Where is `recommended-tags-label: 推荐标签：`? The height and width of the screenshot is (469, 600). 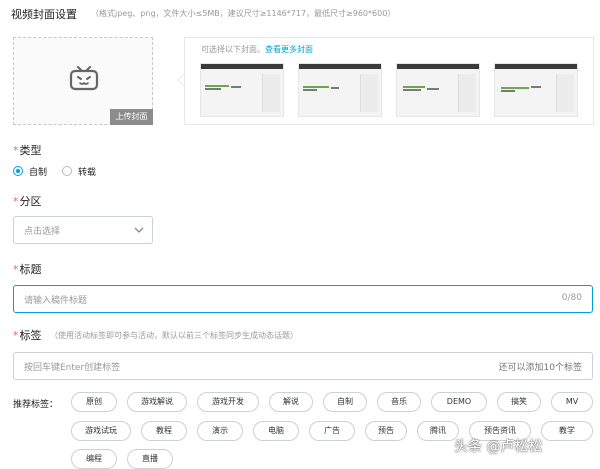
recommended-tags-label: 推荐标签： is located at coordinates (36, 405).